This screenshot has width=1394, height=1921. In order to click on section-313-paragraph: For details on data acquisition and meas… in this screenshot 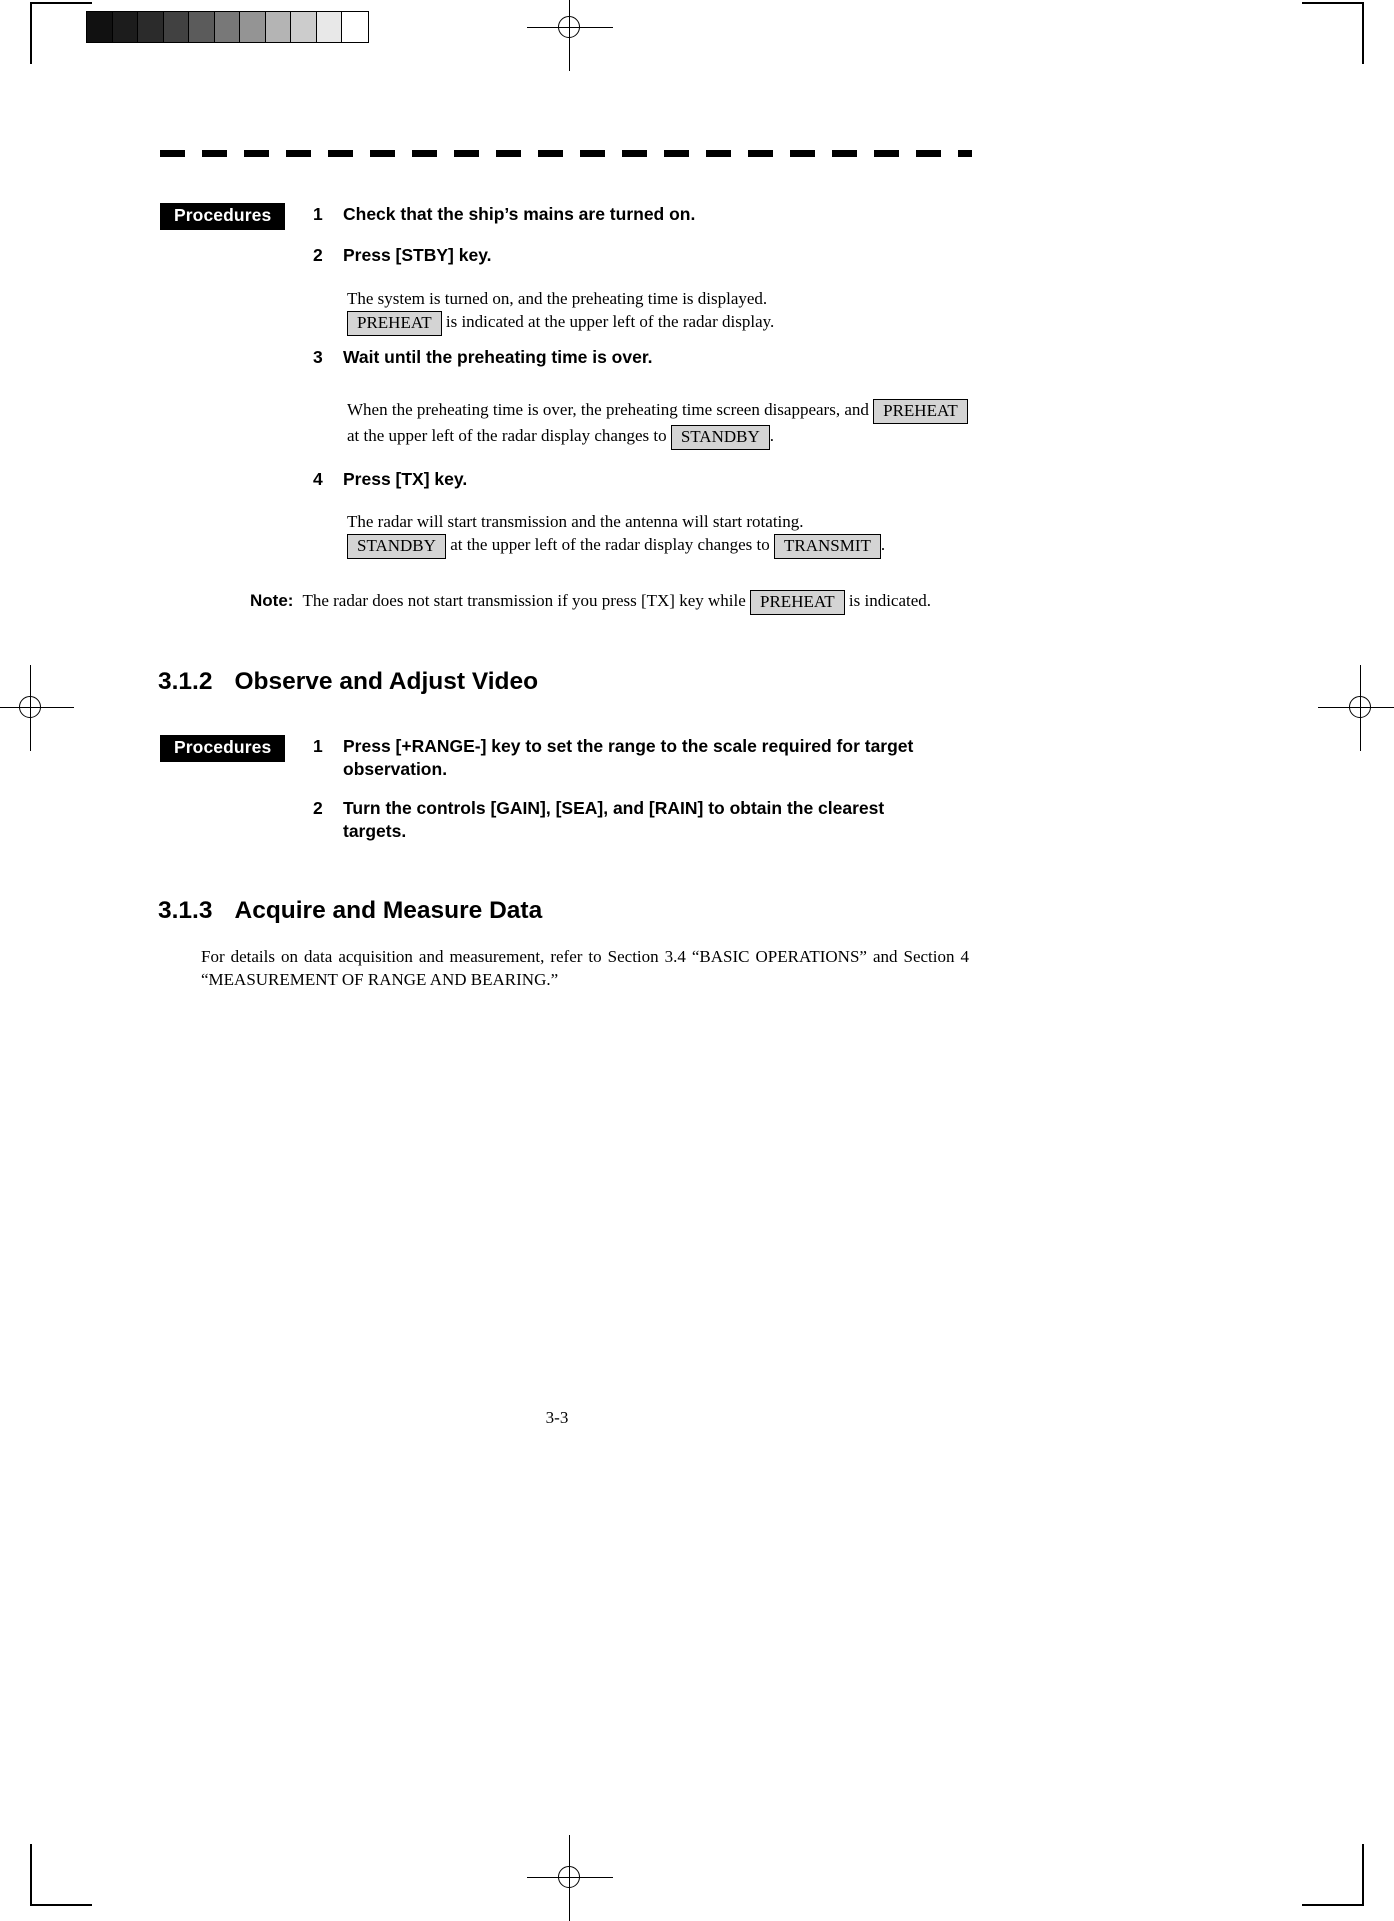, I will do `click(585, 968)`.